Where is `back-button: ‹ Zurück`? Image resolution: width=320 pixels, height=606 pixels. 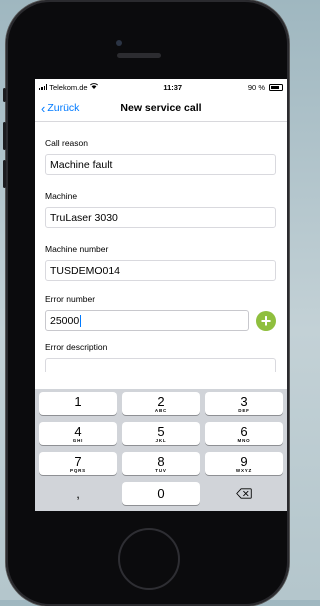
back-button: ‹ Zurück is located at coordinates (57, 108).